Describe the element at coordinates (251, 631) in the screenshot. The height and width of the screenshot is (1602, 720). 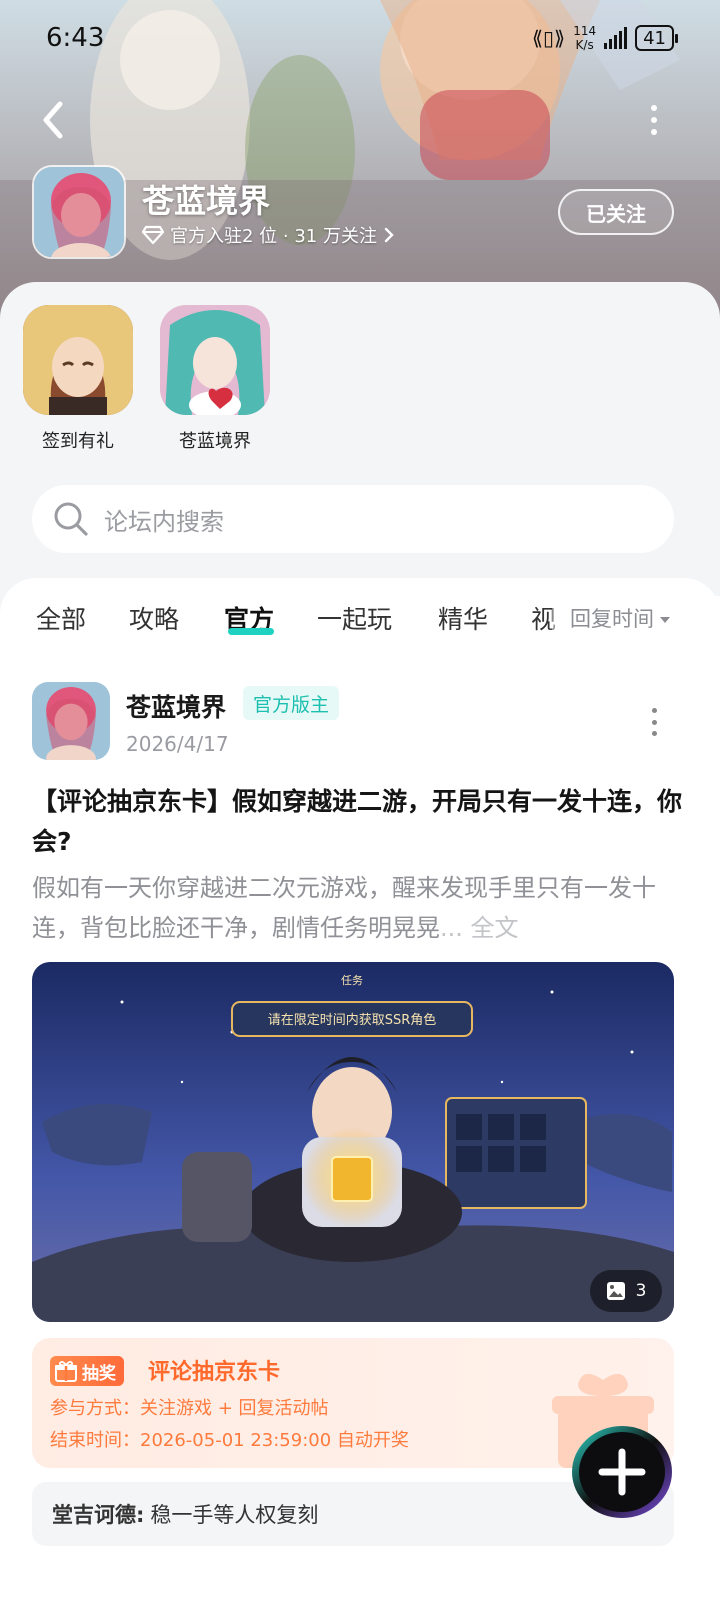
I see `active-tab-indicator` at that location.